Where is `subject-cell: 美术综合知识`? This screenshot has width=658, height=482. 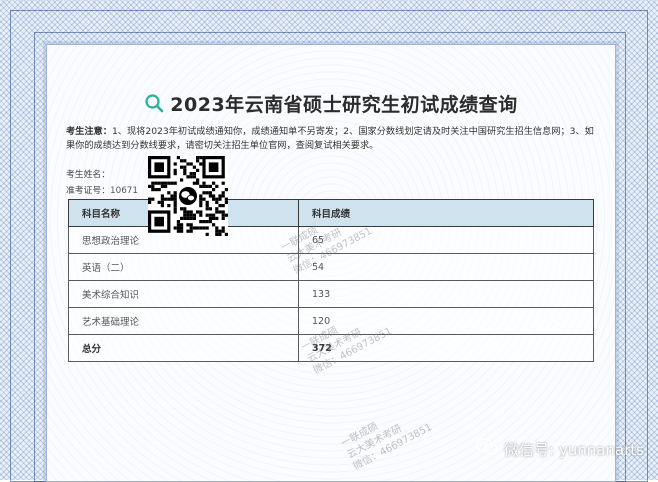 subject-cell: 美术综合知识 is located at coordinates (183, 294).